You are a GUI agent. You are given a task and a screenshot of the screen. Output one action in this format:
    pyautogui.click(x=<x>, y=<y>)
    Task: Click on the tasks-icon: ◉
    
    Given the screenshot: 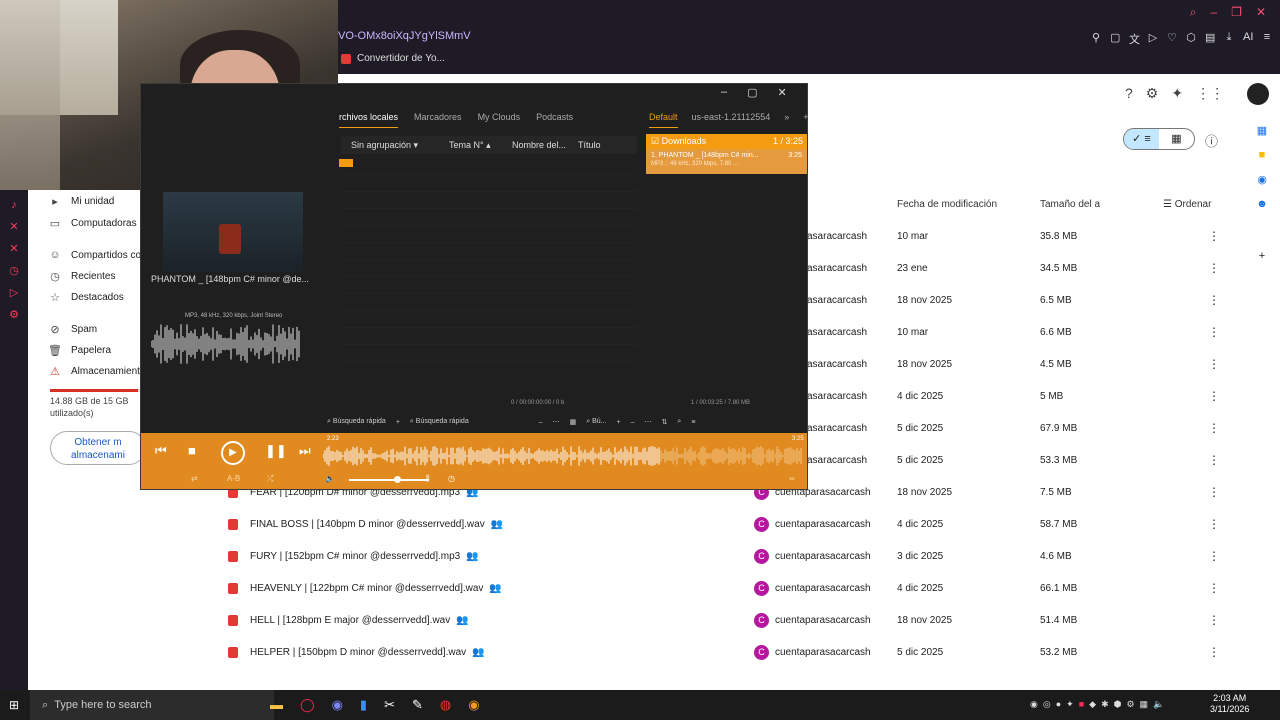 What is the action you would take?
    pyautogui.click(x=1262, y=179)
    